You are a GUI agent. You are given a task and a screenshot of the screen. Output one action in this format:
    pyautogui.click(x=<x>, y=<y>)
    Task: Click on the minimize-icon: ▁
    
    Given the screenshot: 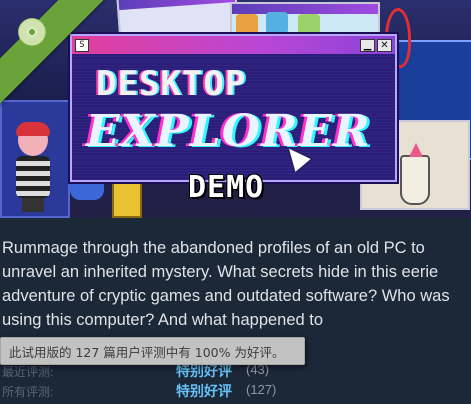 What is the action you would take?
    pyautogui.click(x=367, y=45)
    